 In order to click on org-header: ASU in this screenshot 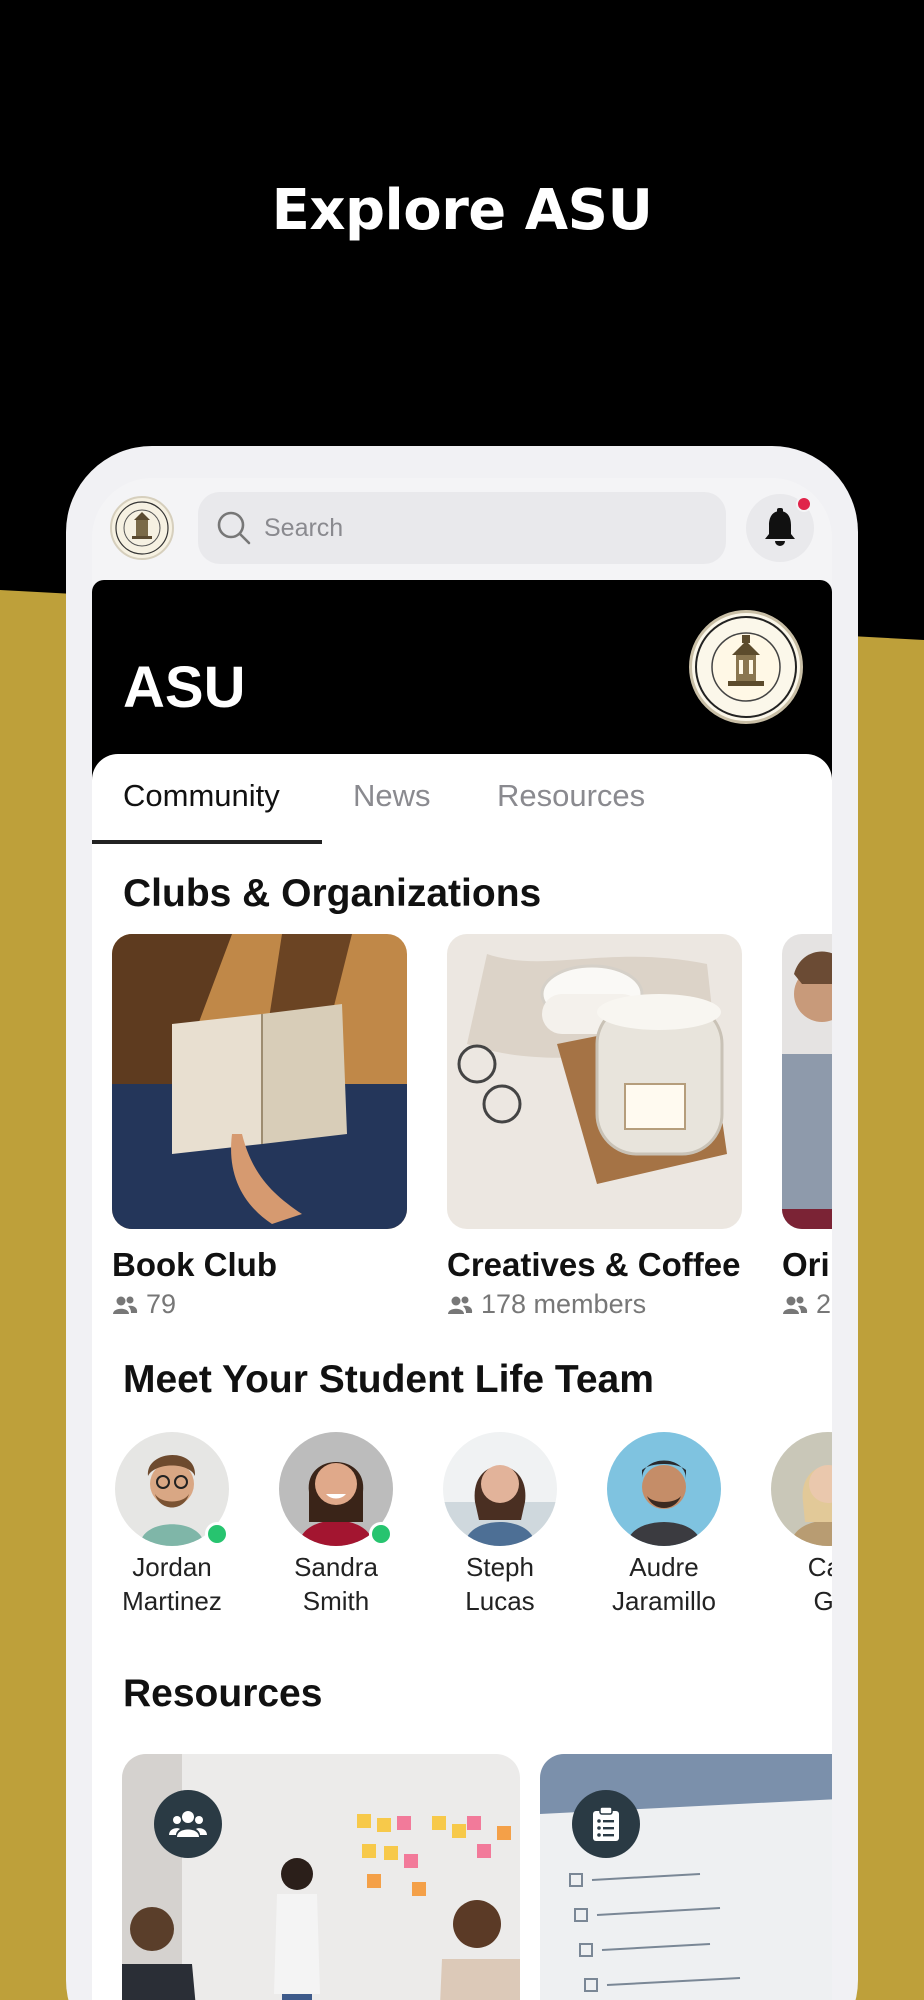, I will do `click(462, 680)`.